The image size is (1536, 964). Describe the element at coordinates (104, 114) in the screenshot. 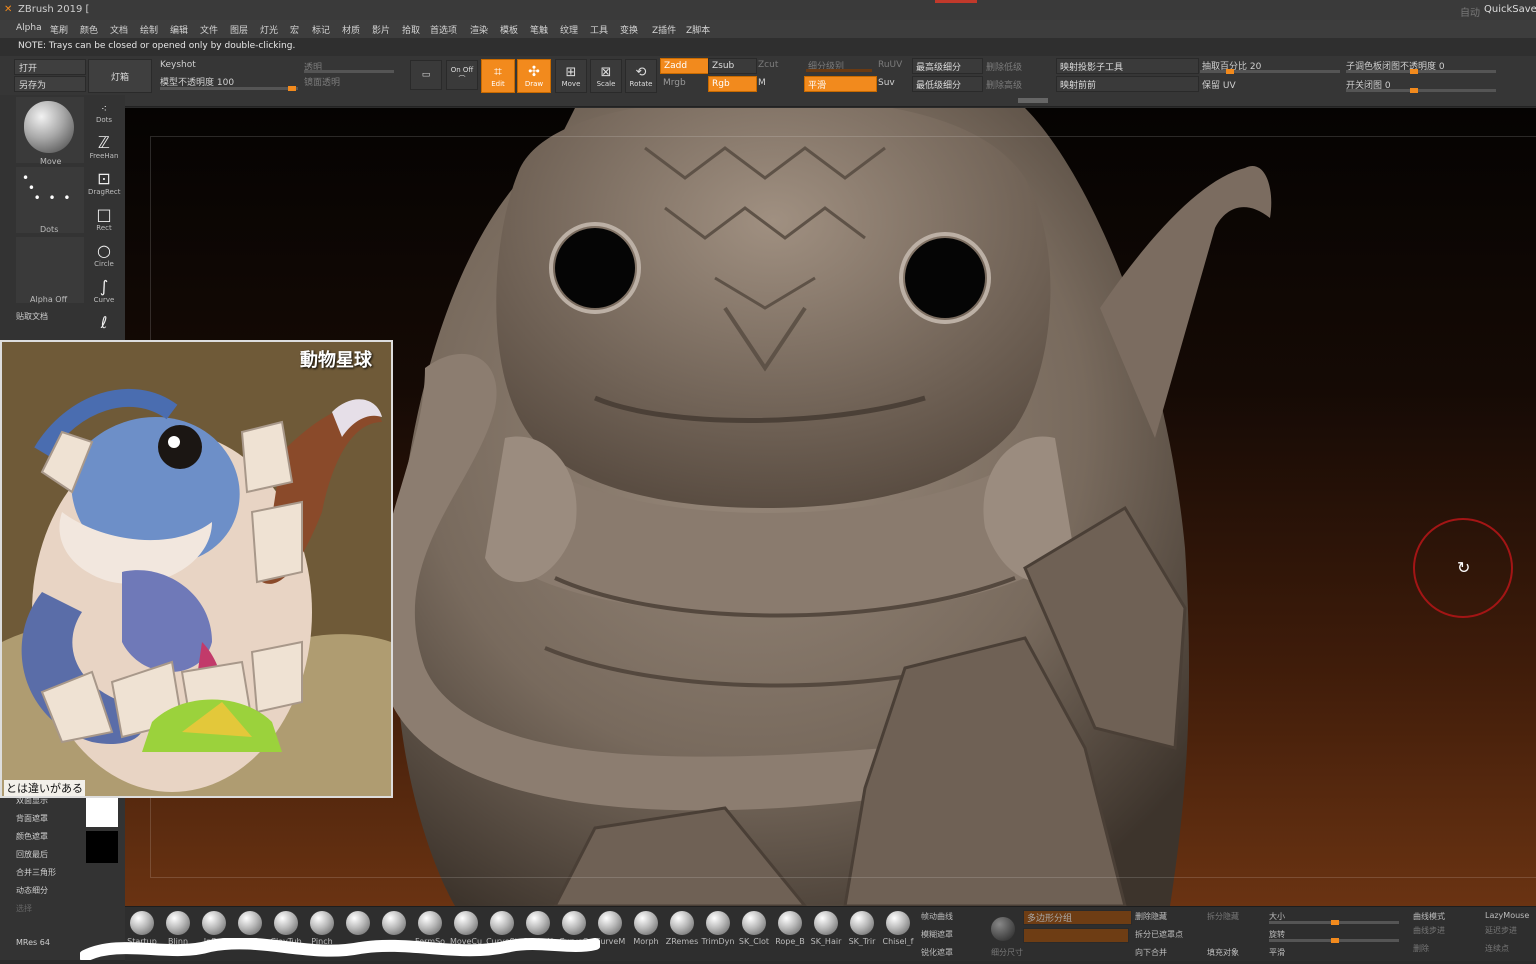

I see `tool-dots: ⁖ Dots` at that location.